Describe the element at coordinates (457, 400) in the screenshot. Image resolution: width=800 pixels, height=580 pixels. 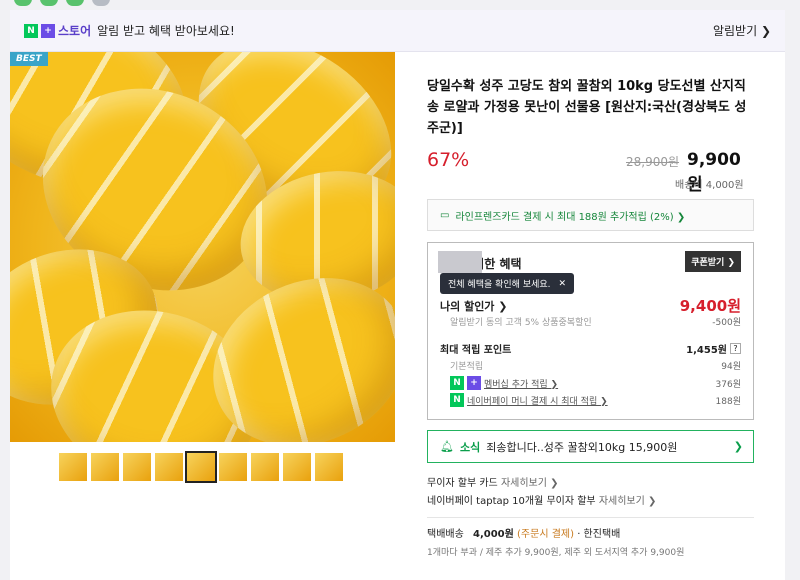
I see `npay-icon: N` at that location.